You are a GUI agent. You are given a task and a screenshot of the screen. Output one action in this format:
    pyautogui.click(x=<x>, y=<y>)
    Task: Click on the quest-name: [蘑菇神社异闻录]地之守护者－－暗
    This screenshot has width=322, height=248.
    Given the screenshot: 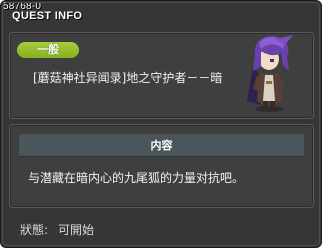 What is the action you would take?
    pyautogui.click(x=128, y=78)
    